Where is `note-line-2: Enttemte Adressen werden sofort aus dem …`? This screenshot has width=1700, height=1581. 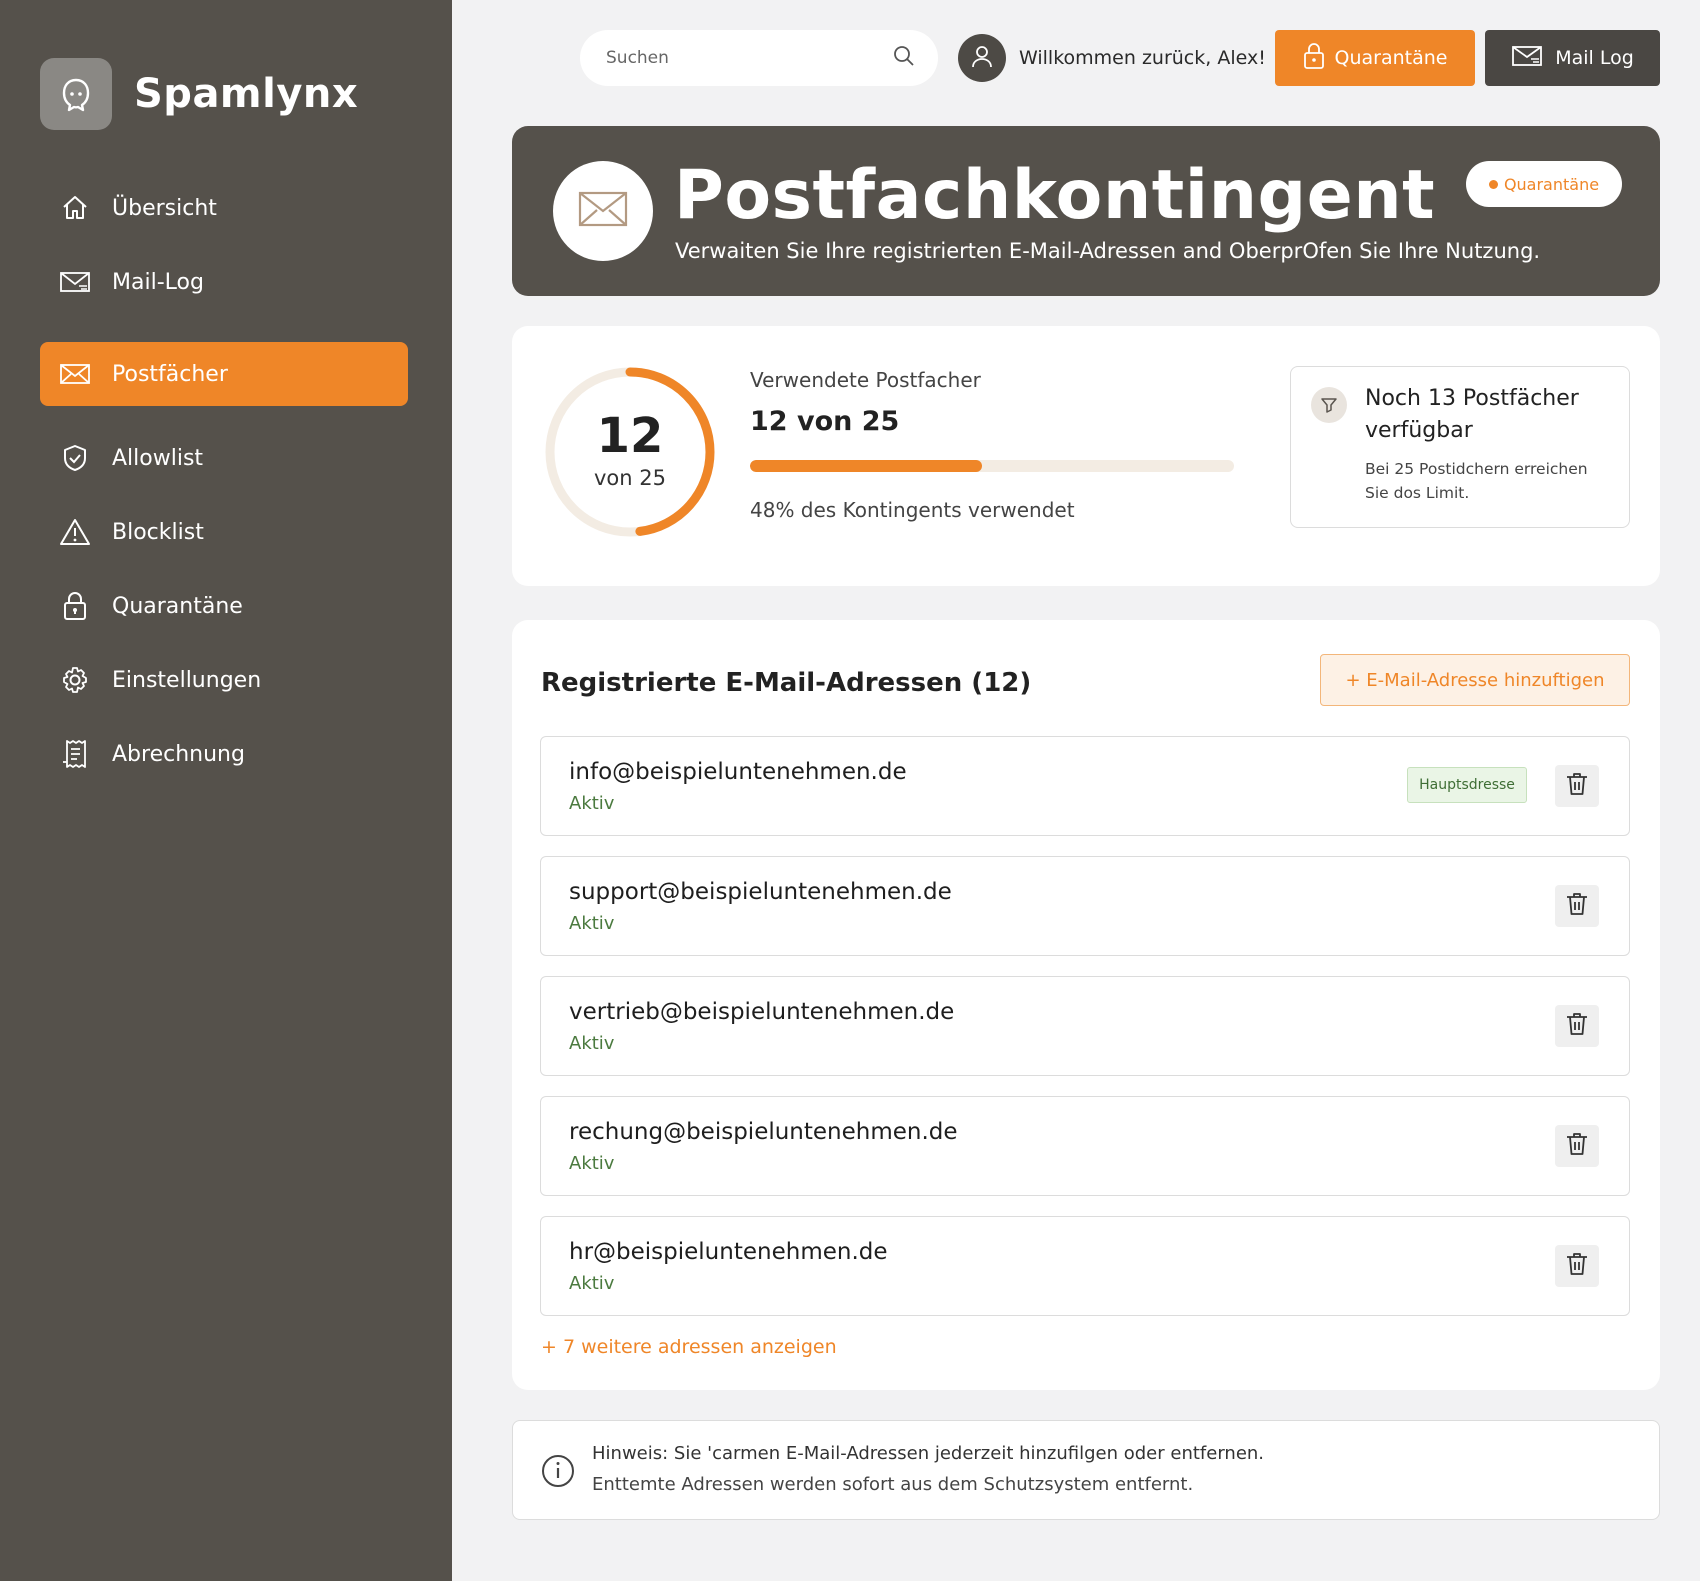 note-line-2: Enttemte Adressen werden sofort aus dem … is located at coordinates (893, 1484).